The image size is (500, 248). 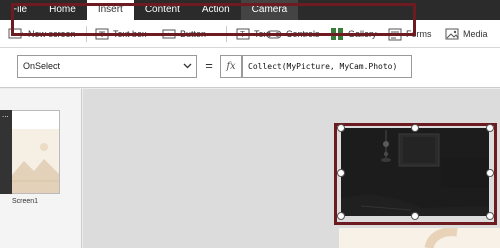 I want to click on media-label: Media, so click(x=475, y=34).